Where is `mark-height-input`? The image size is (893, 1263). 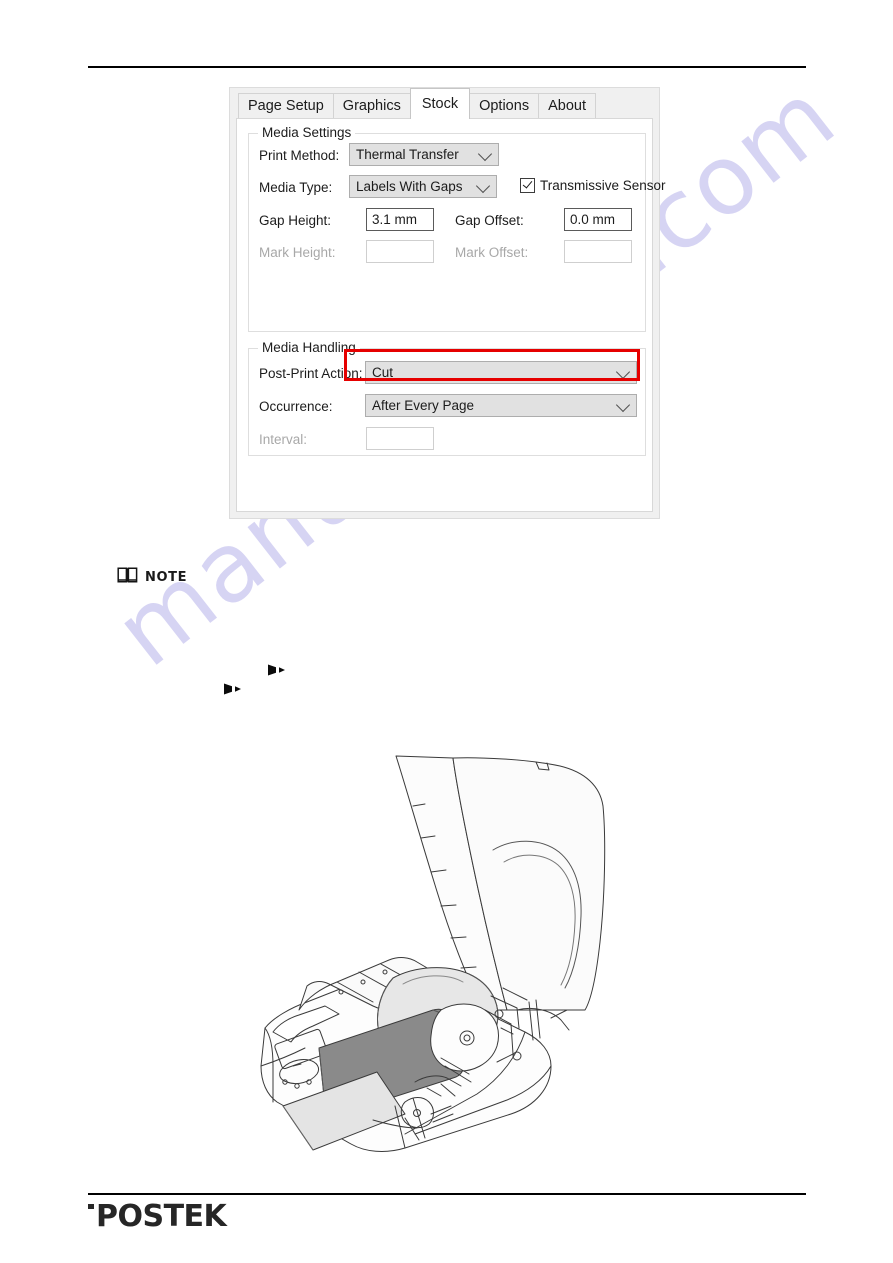 mark-height-input is located at coordinates (400, 251).